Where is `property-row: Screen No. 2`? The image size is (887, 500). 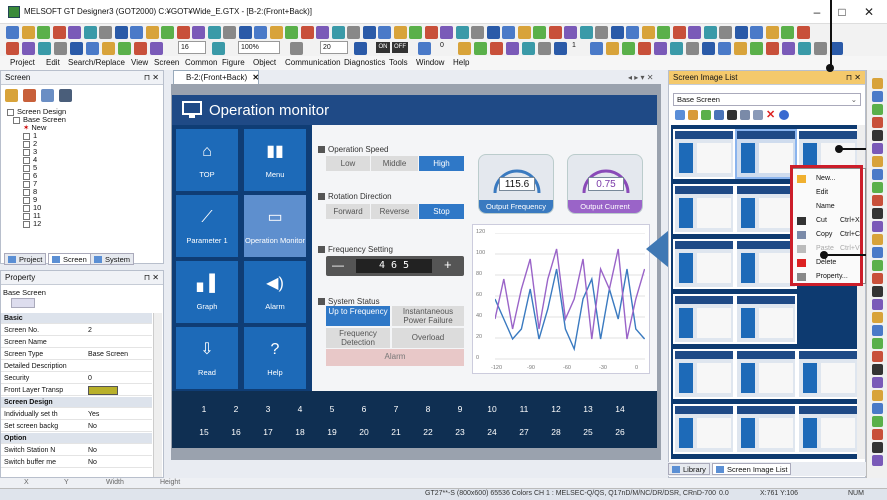
property-row: Screen No. 2 is located at coordinates (76, 330).